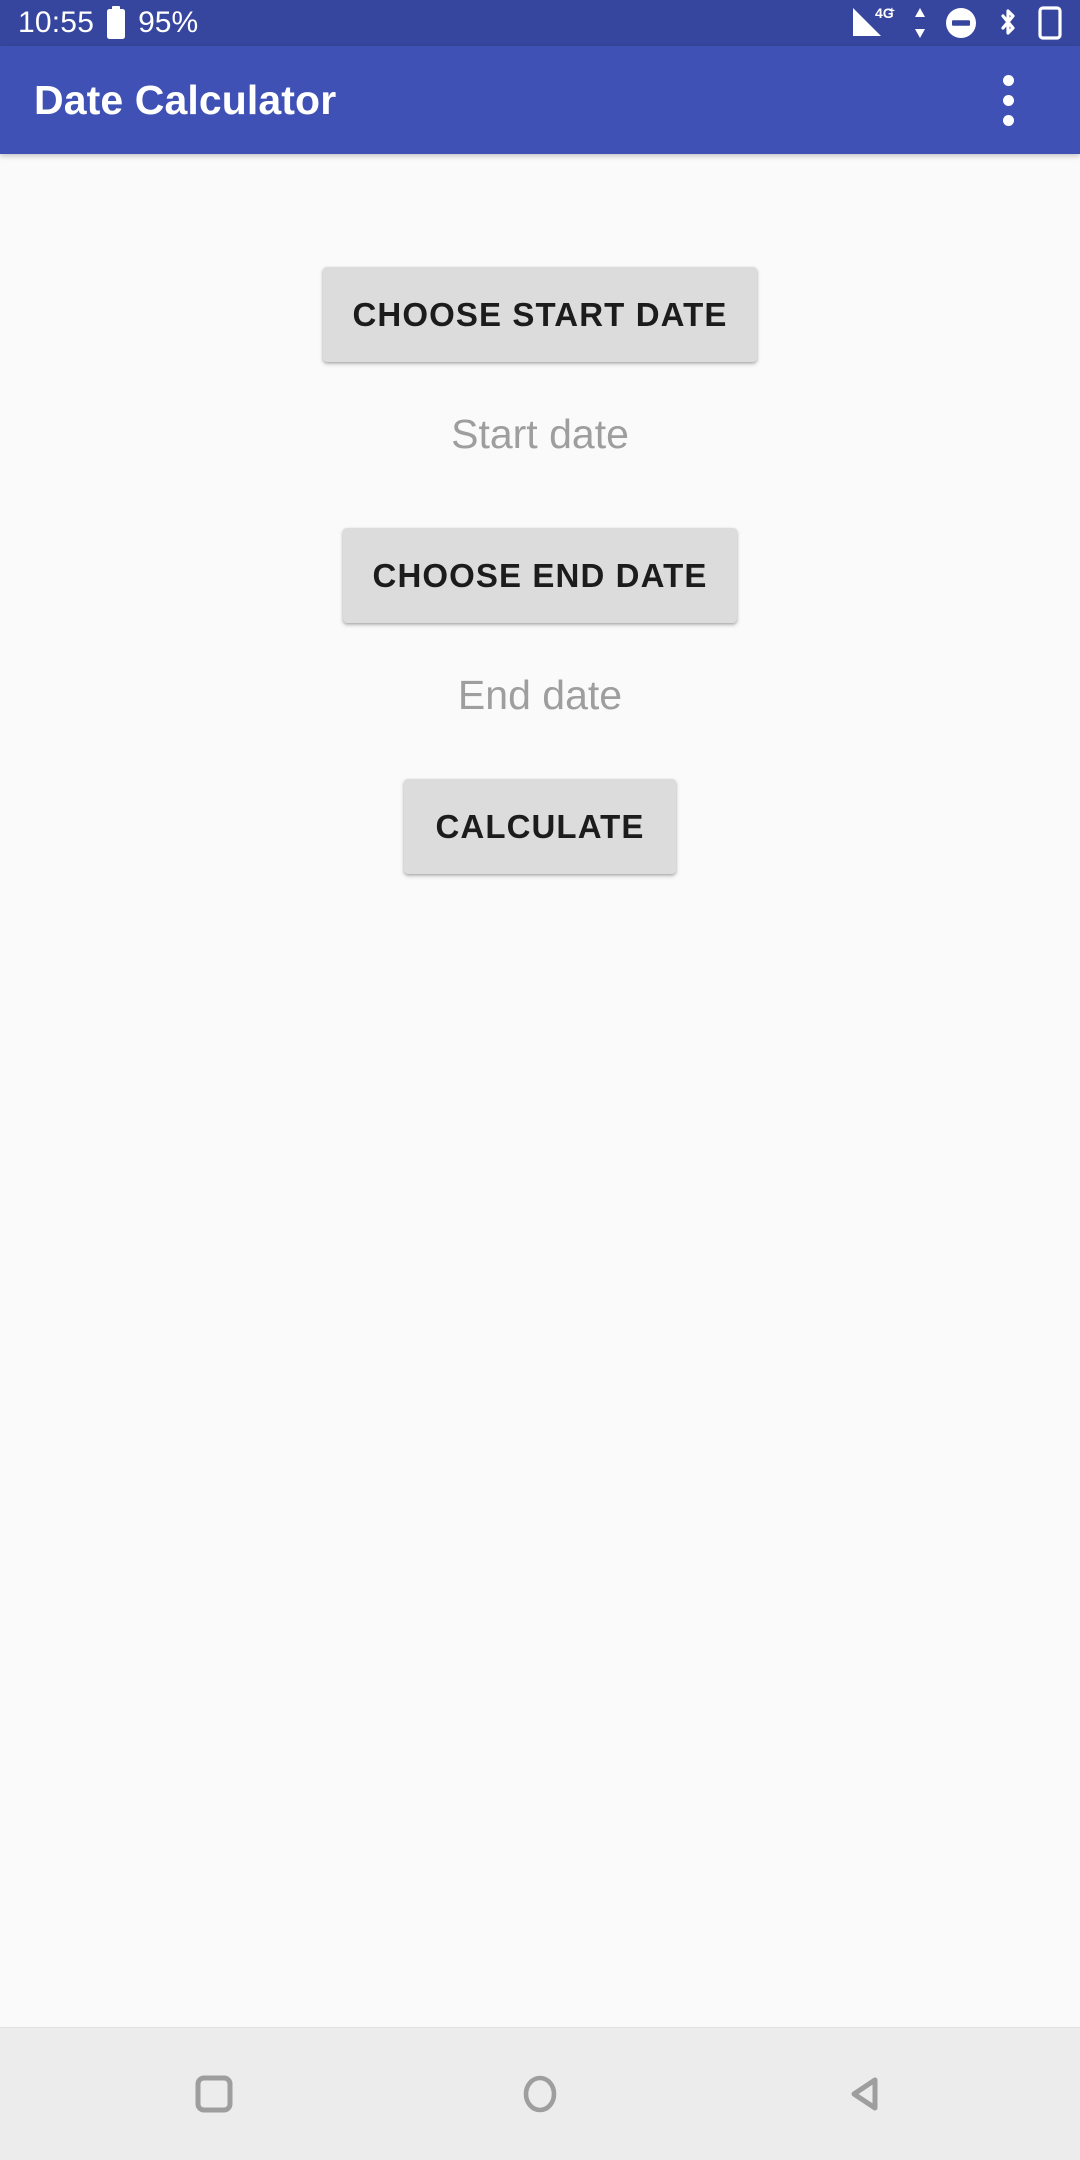  What do you see at coordinates (1050, 23) in the screenshot?
I see `device-icon` at bounding box center [1050, 23].